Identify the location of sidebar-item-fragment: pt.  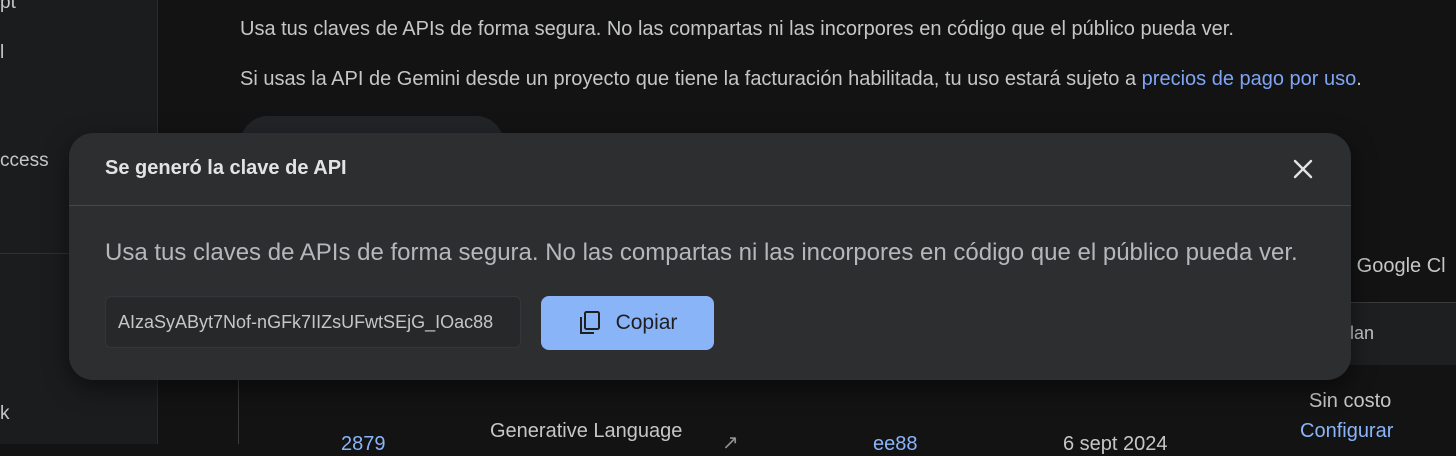
(8, 7).